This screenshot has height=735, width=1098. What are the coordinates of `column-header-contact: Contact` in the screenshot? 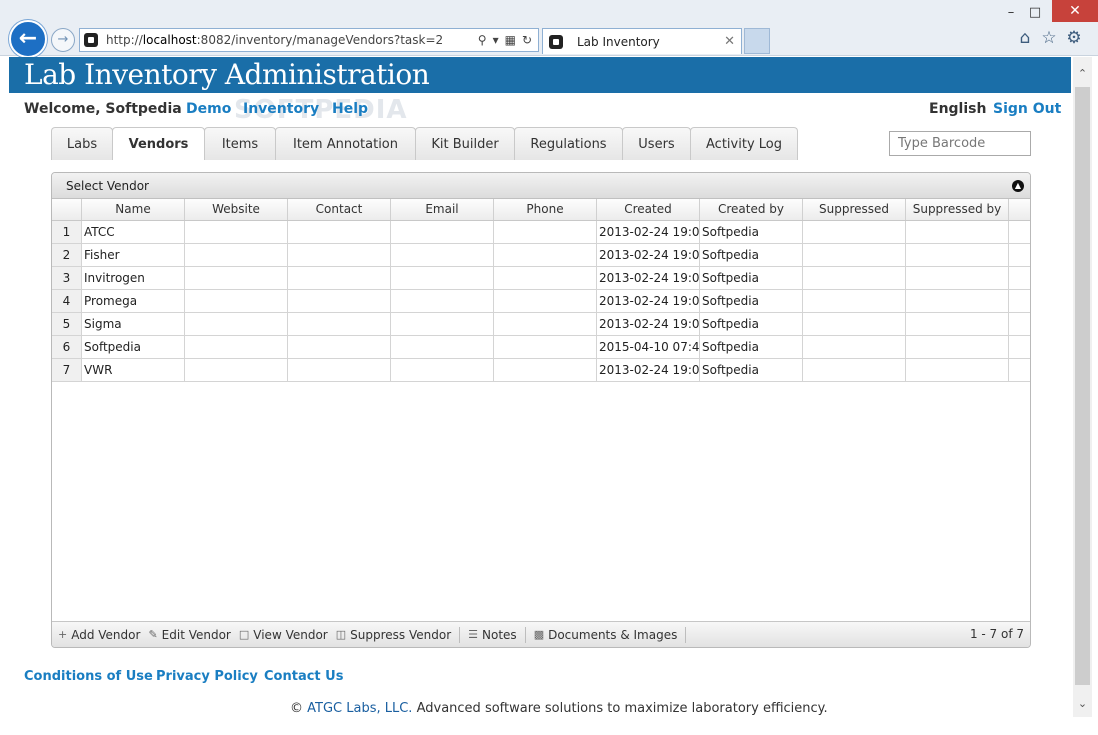 It's located at (339, 209).